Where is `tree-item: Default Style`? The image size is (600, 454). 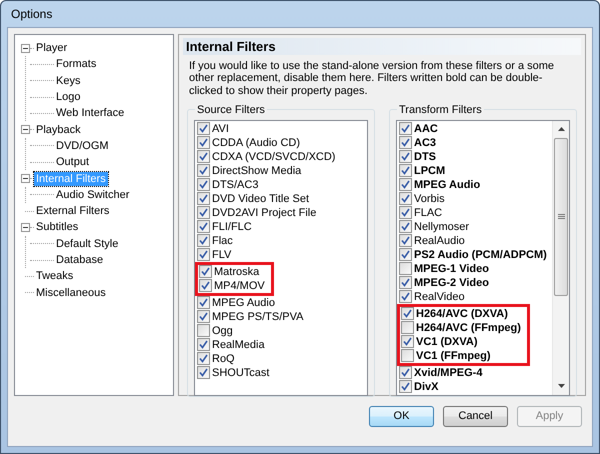
tree-item: Default Style is located at coordinates (87, 243).